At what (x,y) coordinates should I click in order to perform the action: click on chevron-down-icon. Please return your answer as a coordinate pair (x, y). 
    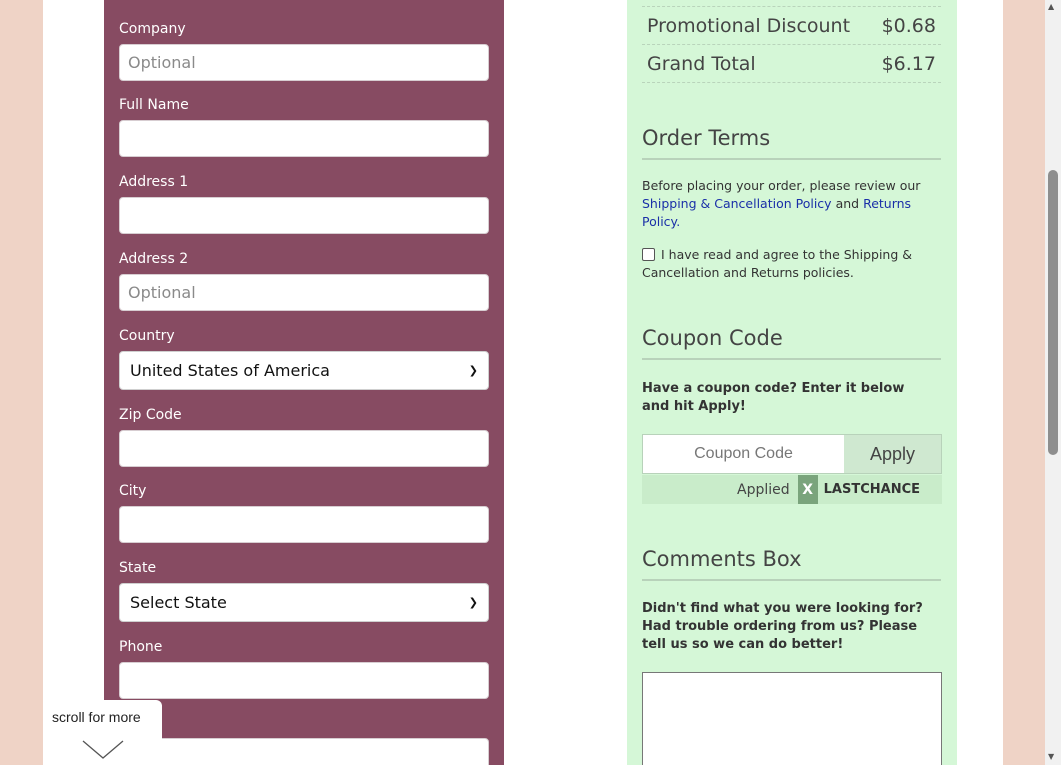
    Looking at the image, I should click on (103, 750).